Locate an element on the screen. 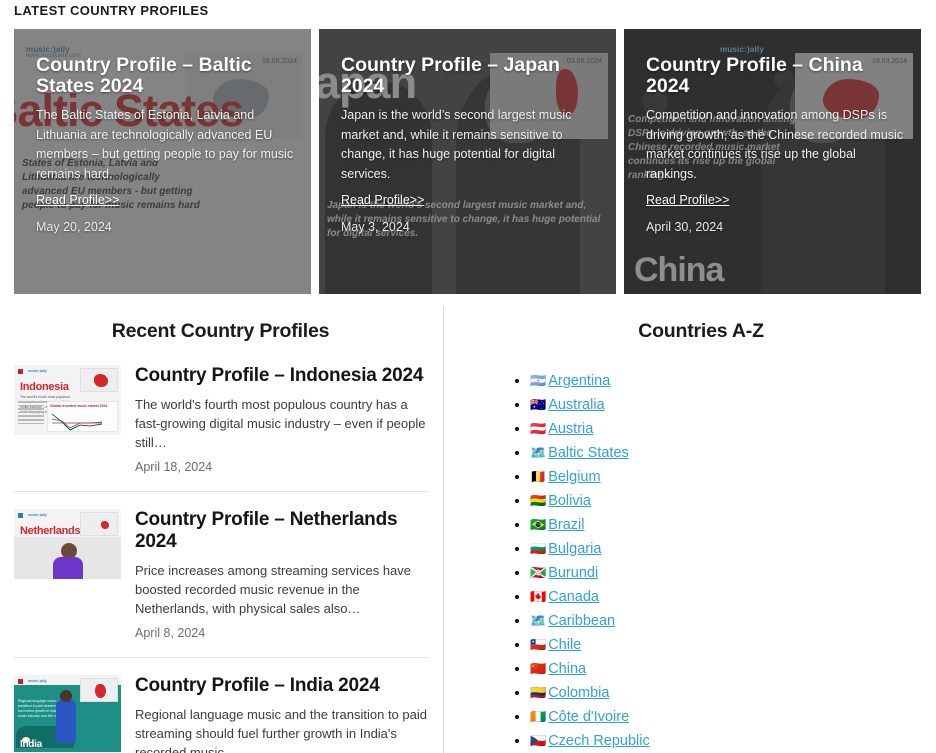 Image resolution: width=936 pixels, height=753 pixels. thumb-chart-title: Global recorded music market 2024 is located at coordinates (79, 406).